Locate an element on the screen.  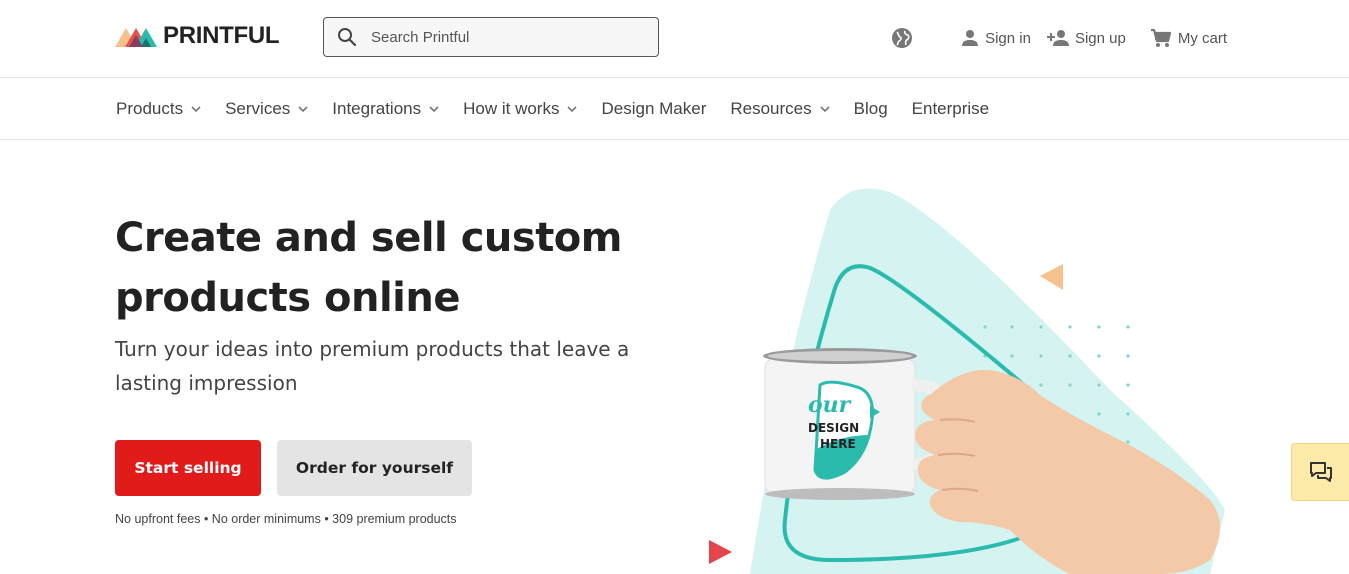
search-box is located at coordinates (491, 37).